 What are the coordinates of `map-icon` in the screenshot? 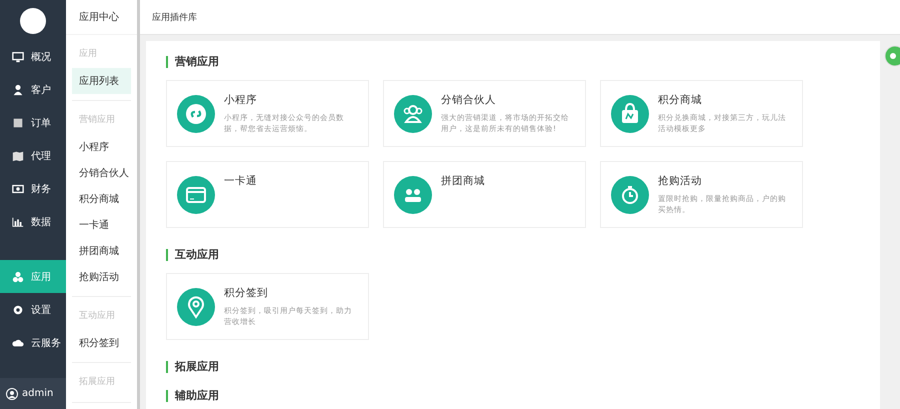 It's located at (18, 156).